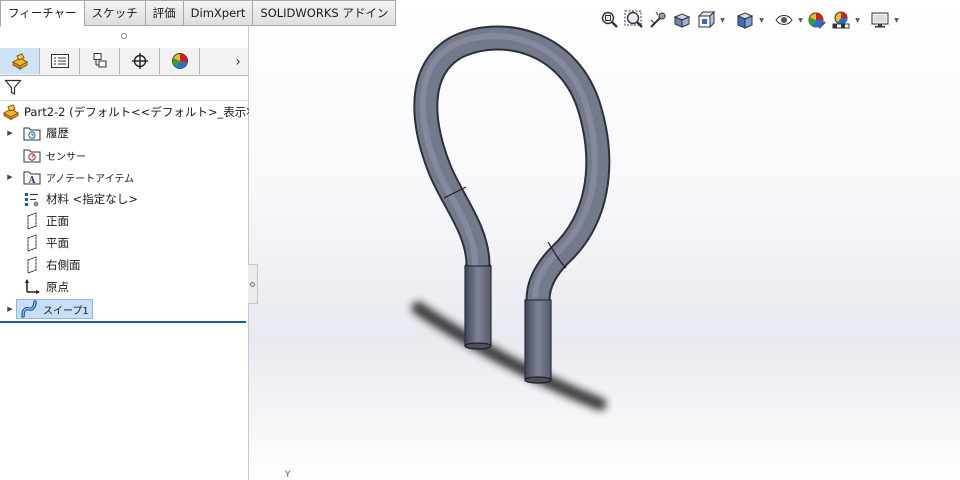 The width and height of the screenshot is (960, 480). What do you see at coordinates (610, 20) in the screenshot?
I see `zoom-to-fit-icon` at bounding box center [610, 20].